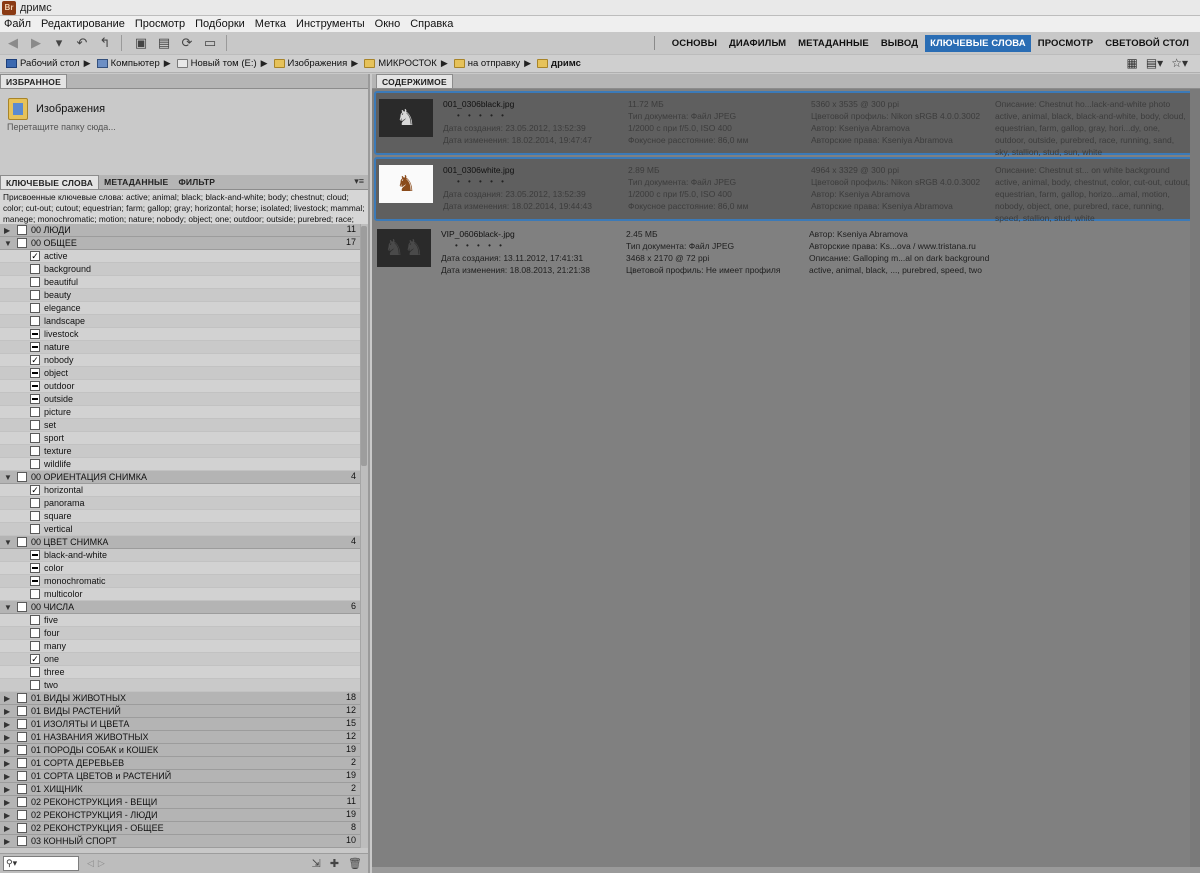  What do you see at coordinates (33, 81) in the screenshot?
I see `tab-favorites: ИЗБРАННОЕ` at bounding box center [33, 81].